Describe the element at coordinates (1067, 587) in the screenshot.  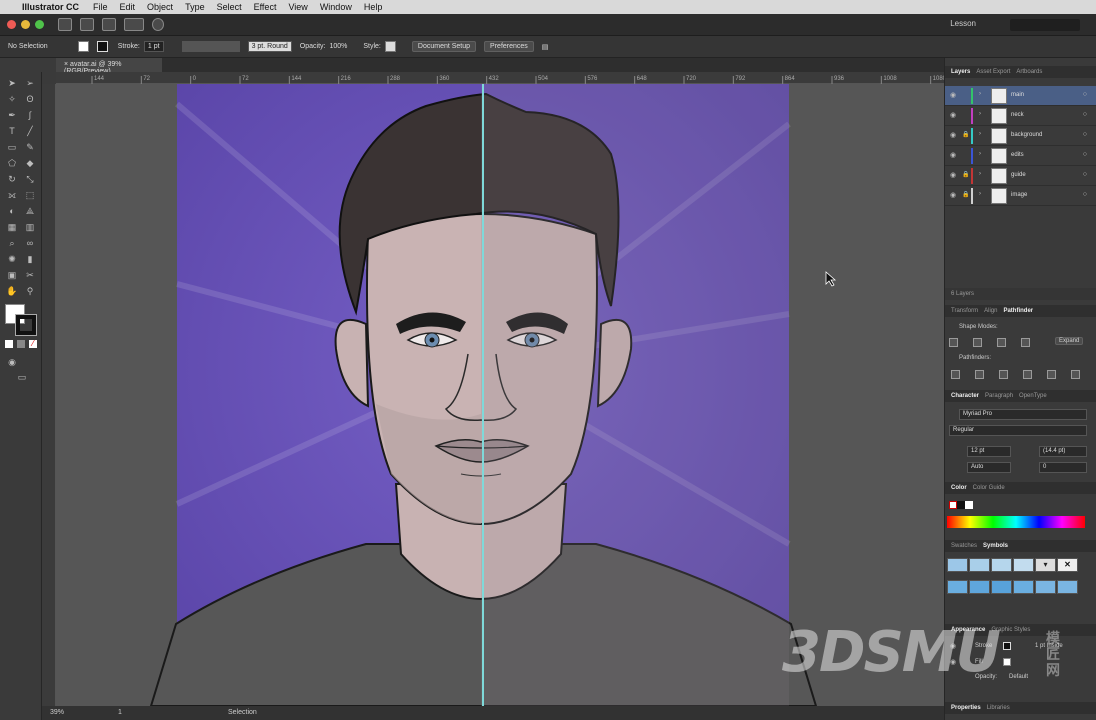
I see `symbol-grid` at that location.